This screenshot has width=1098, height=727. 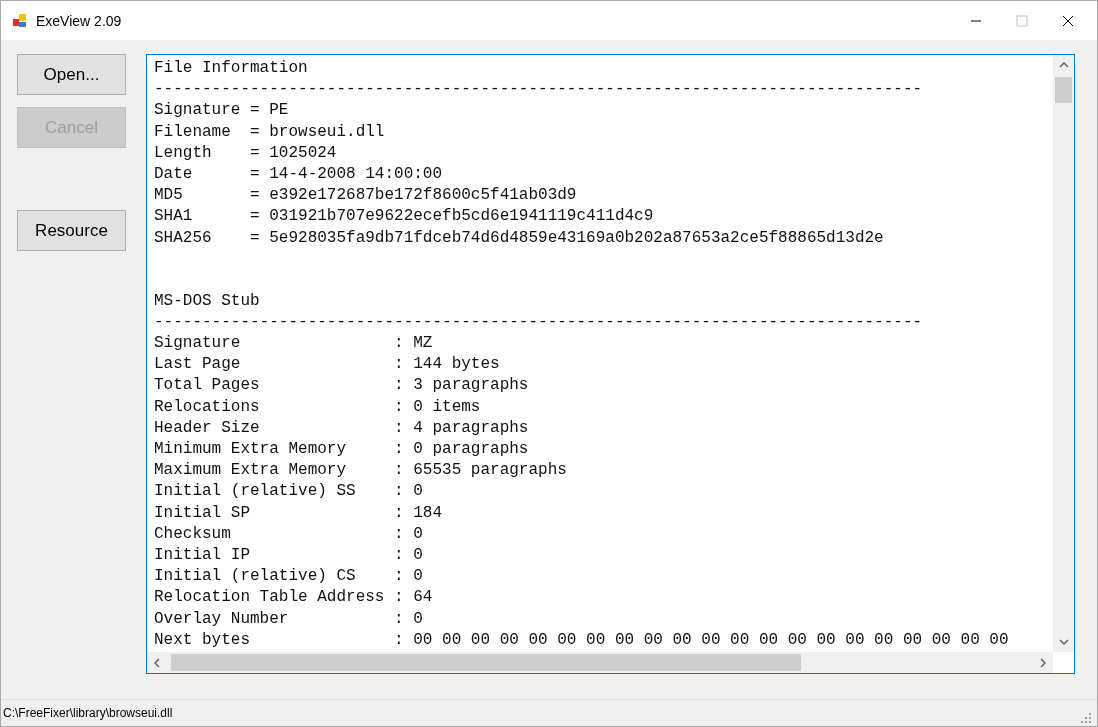 I want to click on text-line: Length = 1025024, so click(x=246, y=153).